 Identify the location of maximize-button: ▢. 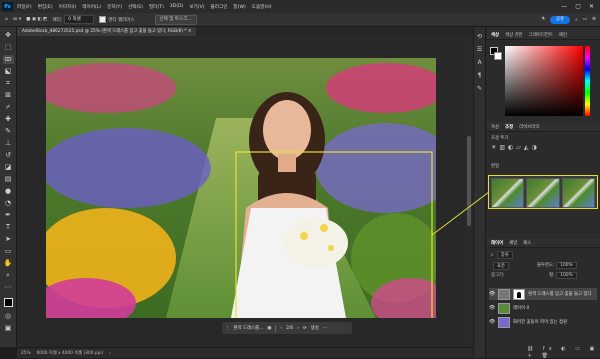
(578, 6).